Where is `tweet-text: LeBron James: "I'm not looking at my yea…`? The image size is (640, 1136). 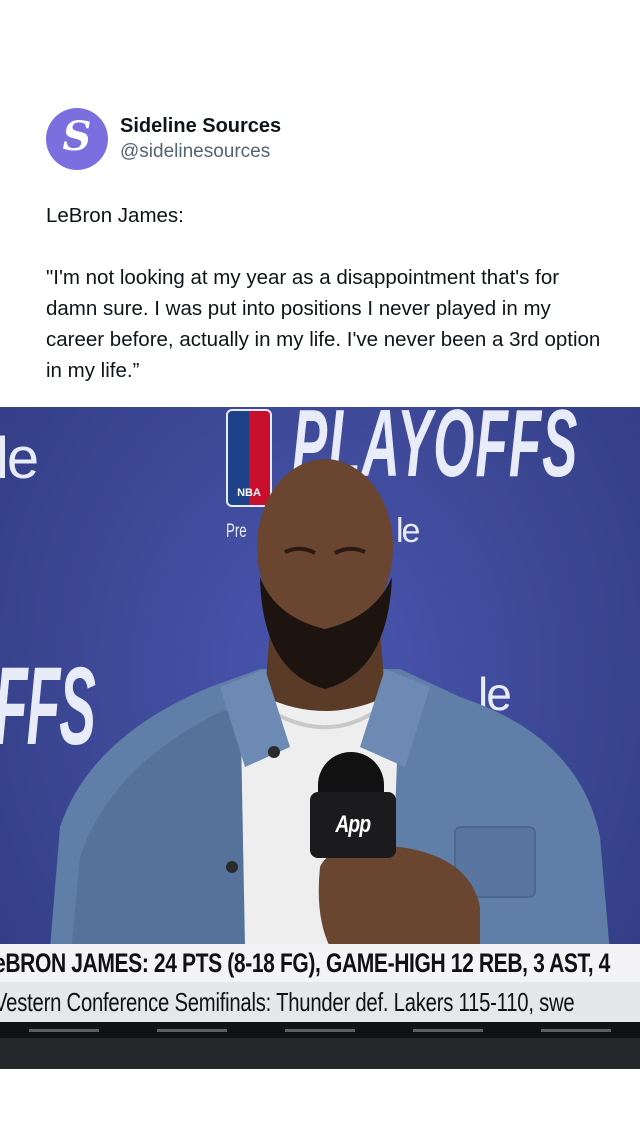 tweet-text: LeBron James: "I'm not looking at my yea… is located at coordinates (326, 293).